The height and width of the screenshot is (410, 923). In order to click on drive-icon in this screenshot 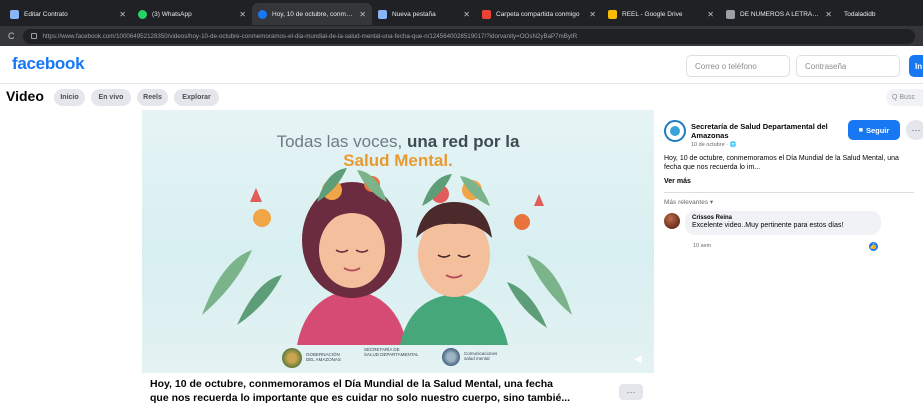, I will do `click(612, 14)`.